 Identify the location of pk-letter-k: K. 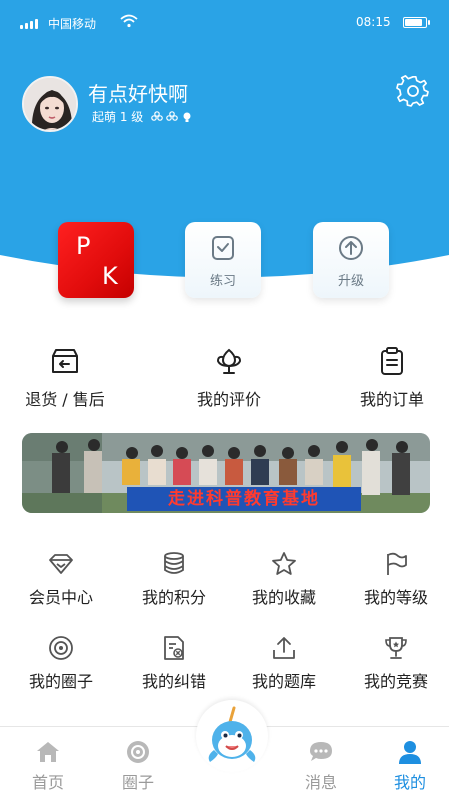
(110, 276).